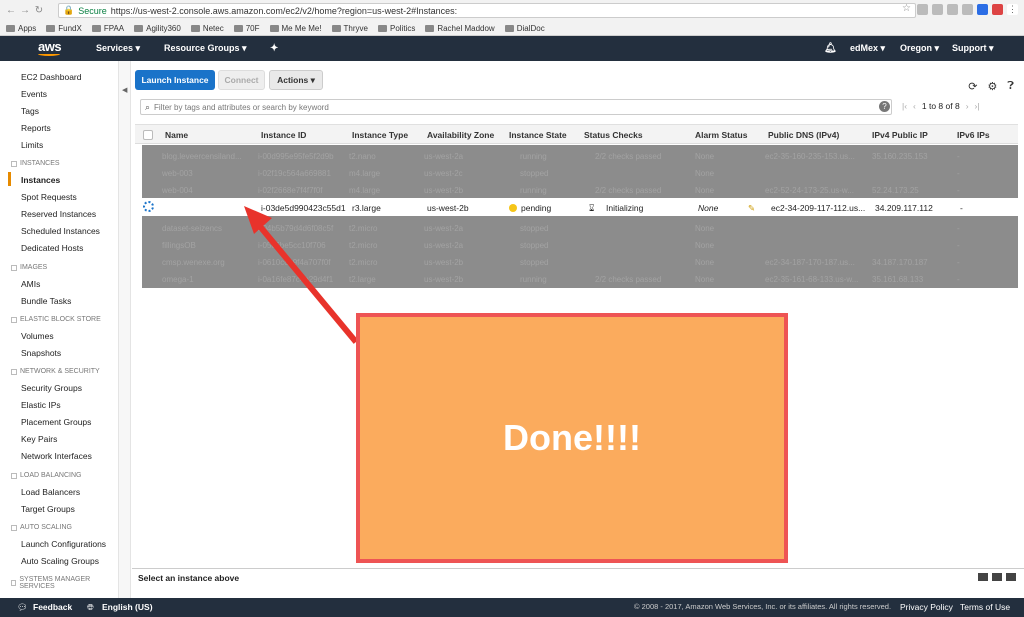 The height and width of the screenshot is (617, 1024). Describe the element at coordinates (906, 8) in the screenshot. I see `star-icon: ☆` at that location.